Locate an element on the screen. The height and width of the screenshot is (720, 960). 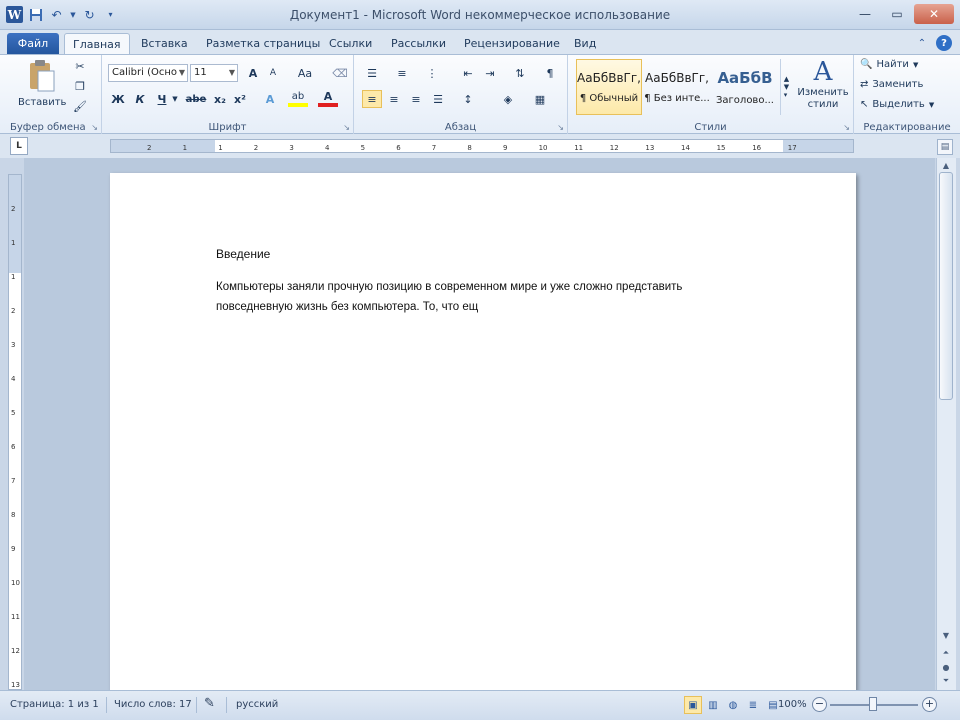
copy-icon: ❐ is located at coordinates (80, 86).